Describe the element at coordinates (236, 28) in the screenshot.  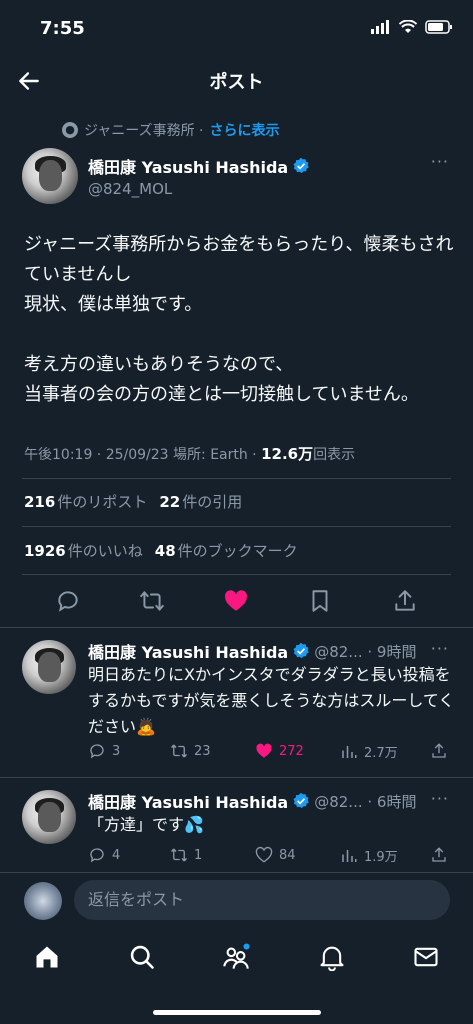
I see `status-bar: 7:55` at that location.